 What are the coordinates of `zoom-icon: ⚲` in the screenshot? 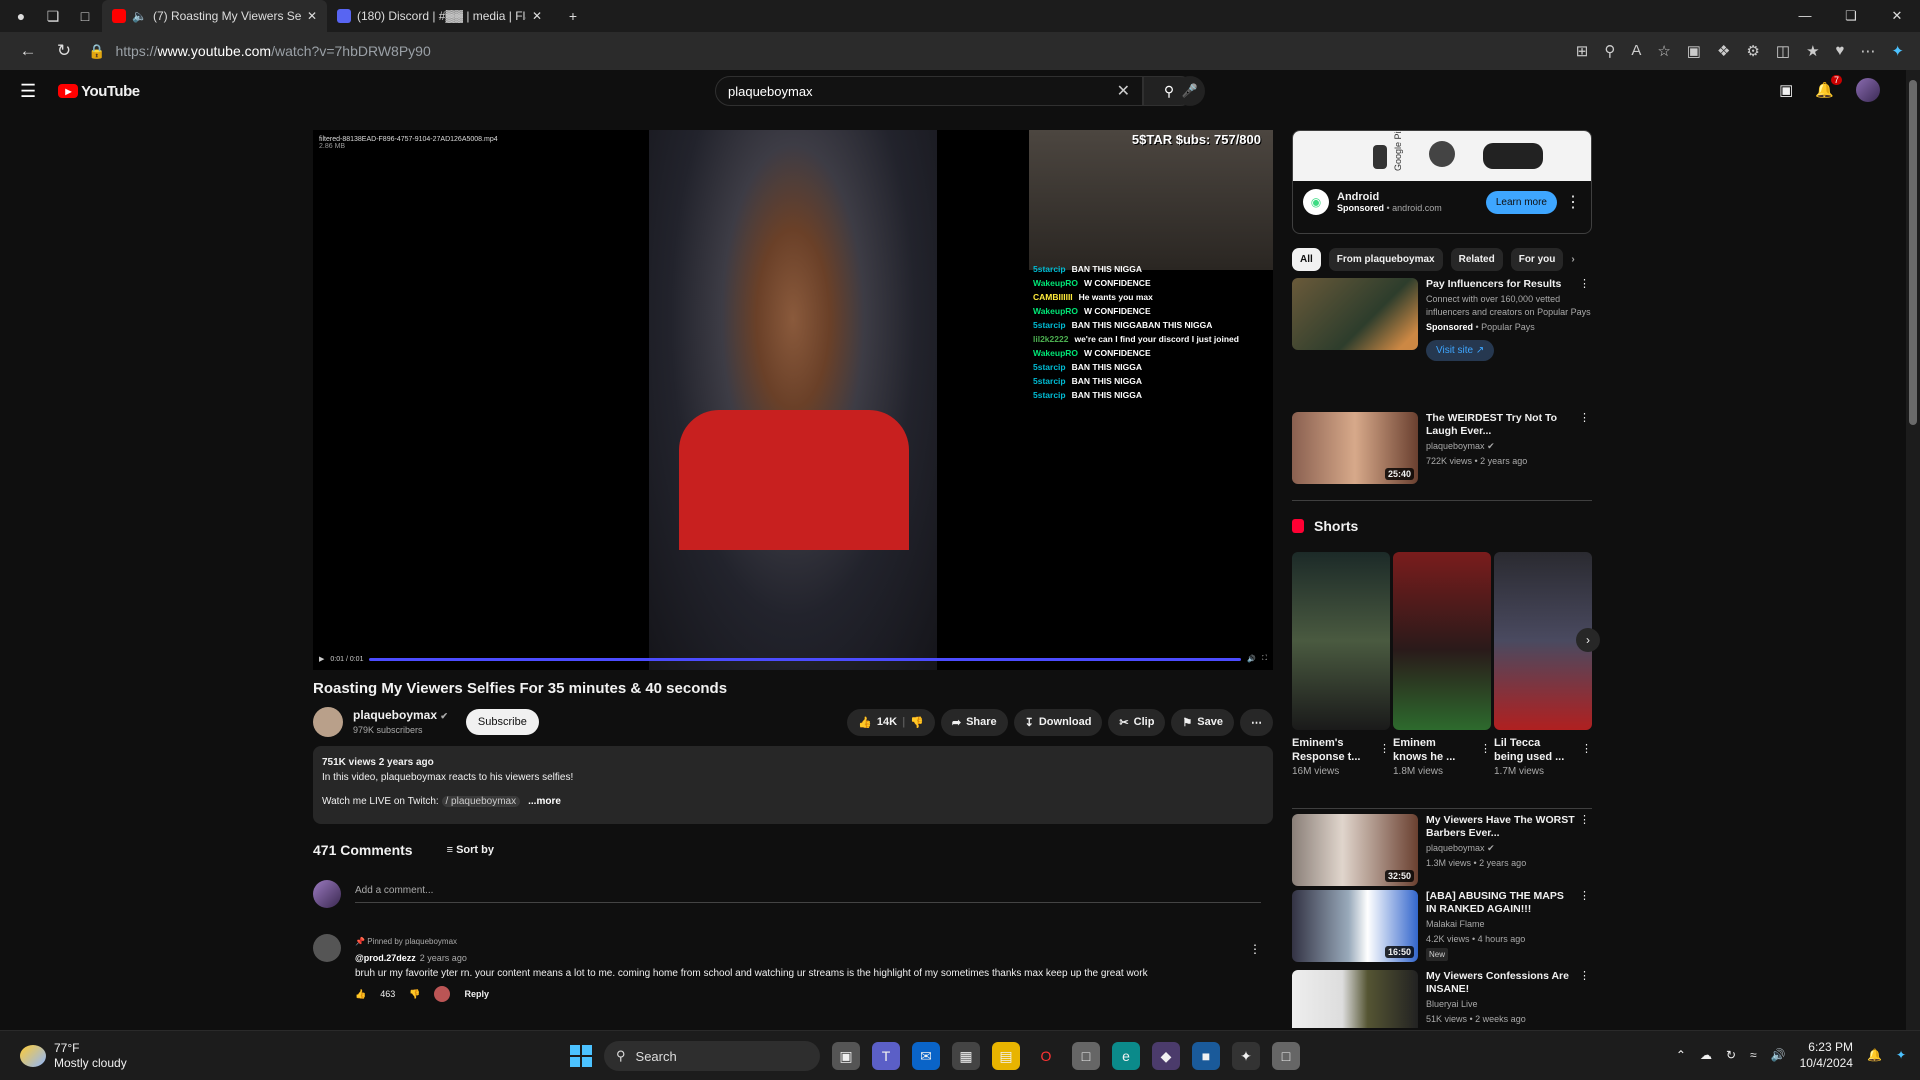 It's located at (1609, 51).